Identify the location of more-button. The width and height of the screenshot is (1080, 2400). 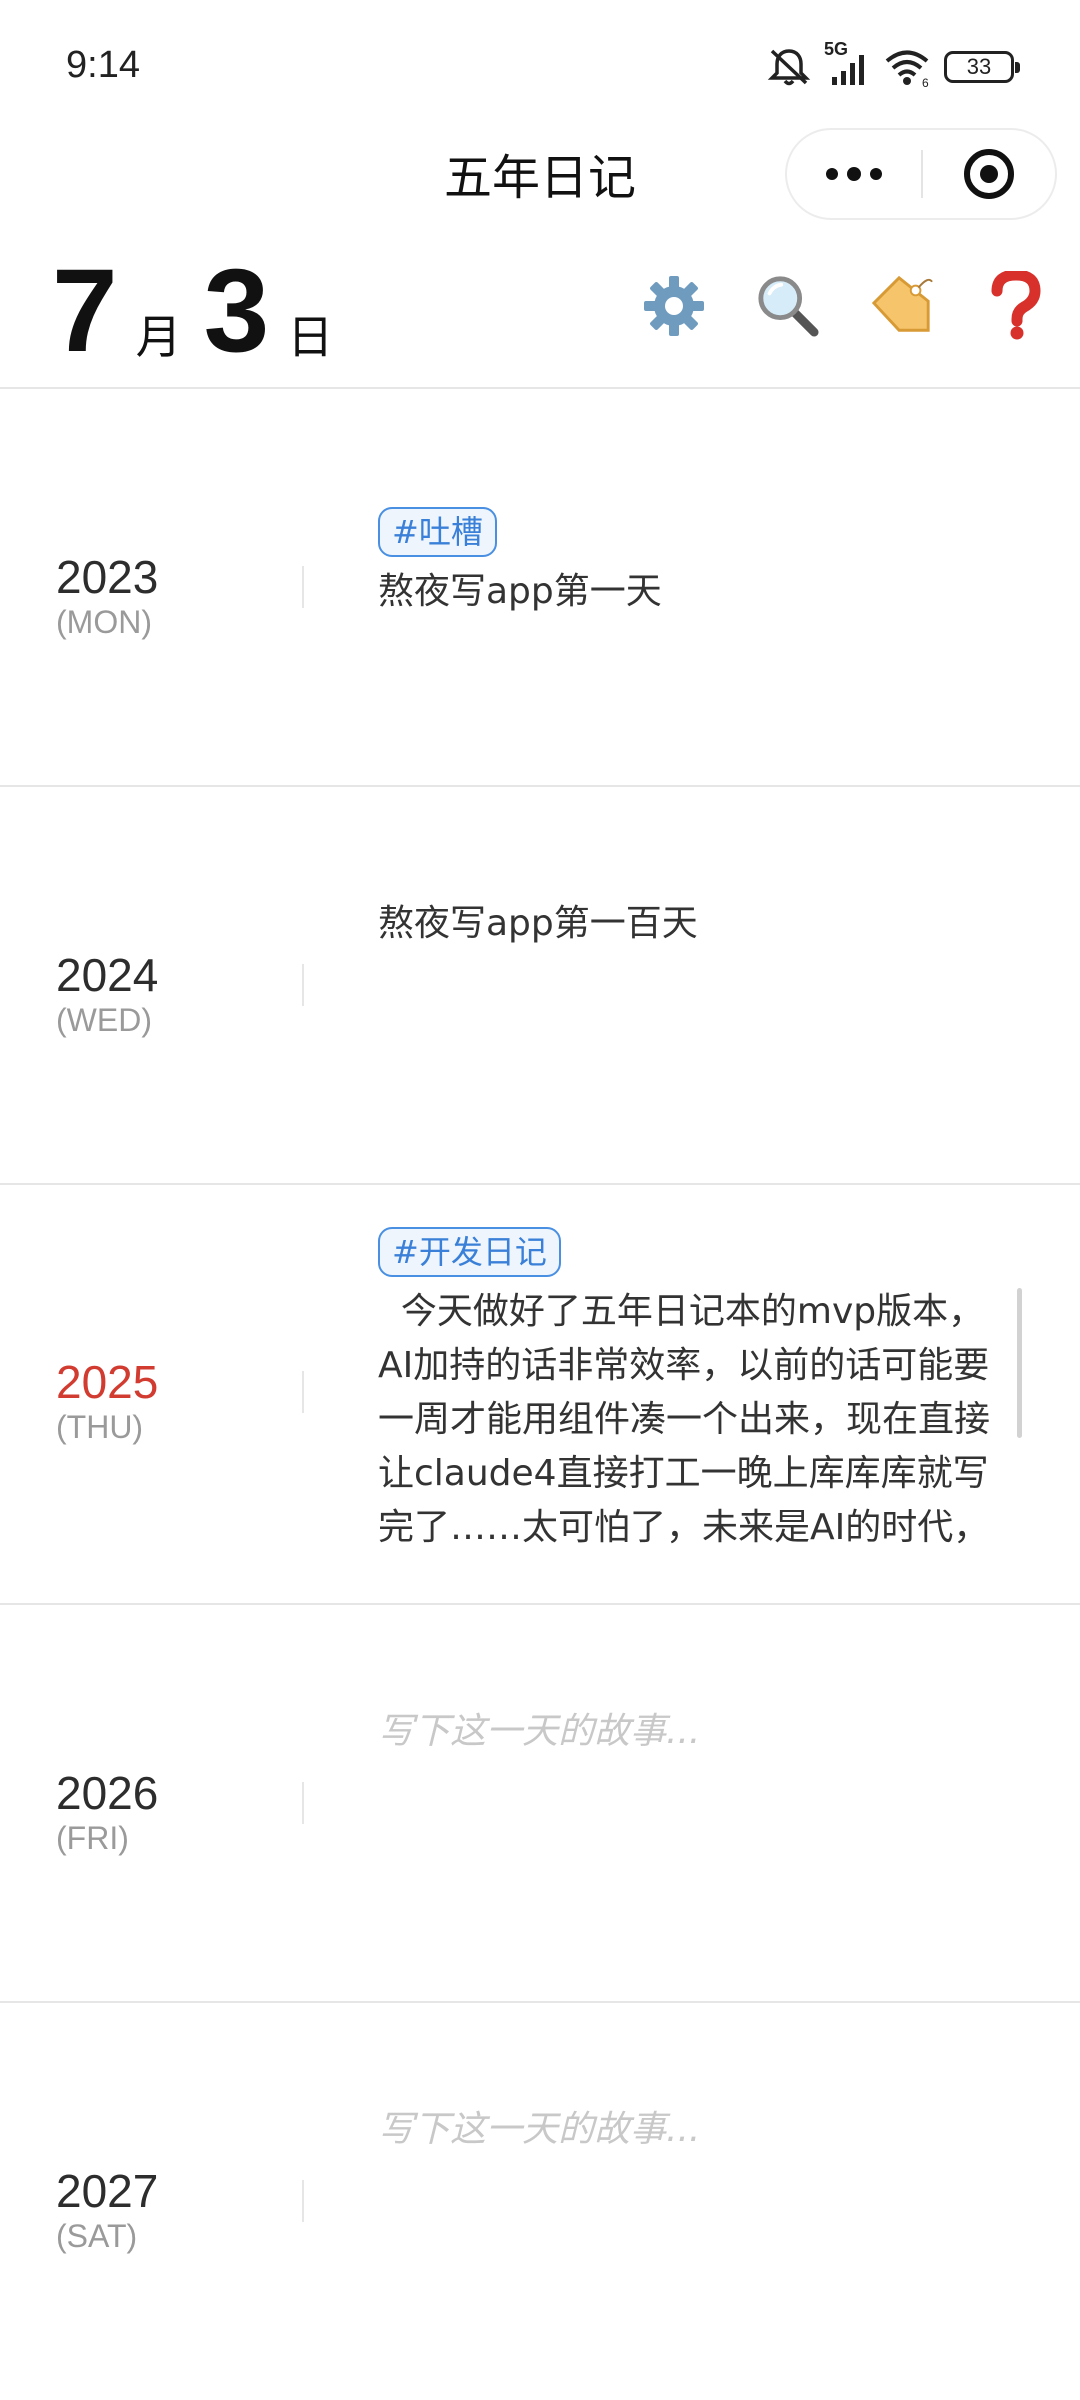
(854, 174).